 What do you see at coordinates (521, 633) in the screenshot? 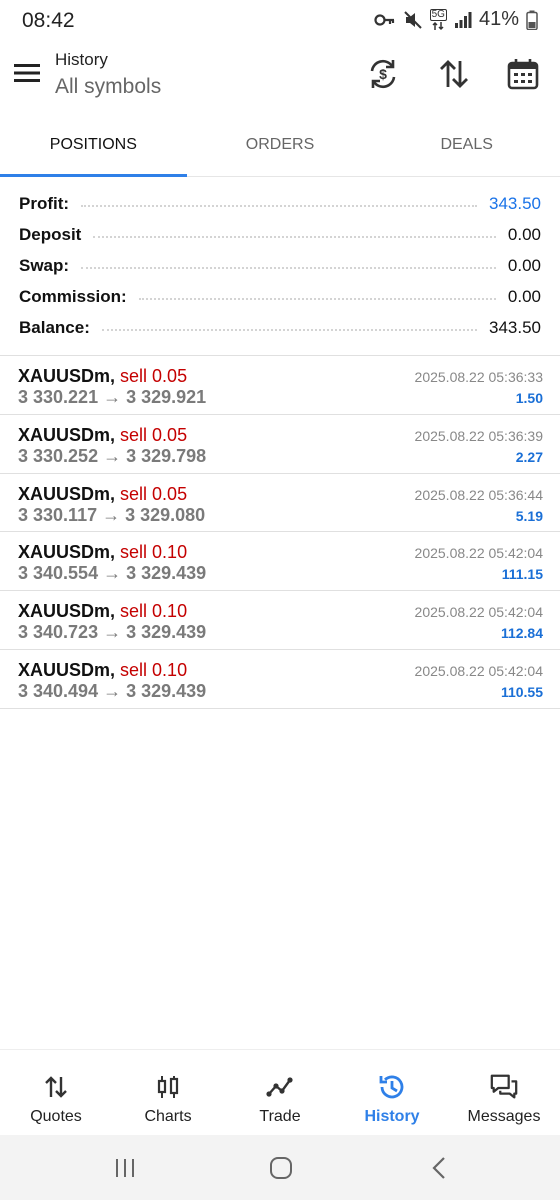
I see `position-profit: 112.84` at bounding box center [521, 633].